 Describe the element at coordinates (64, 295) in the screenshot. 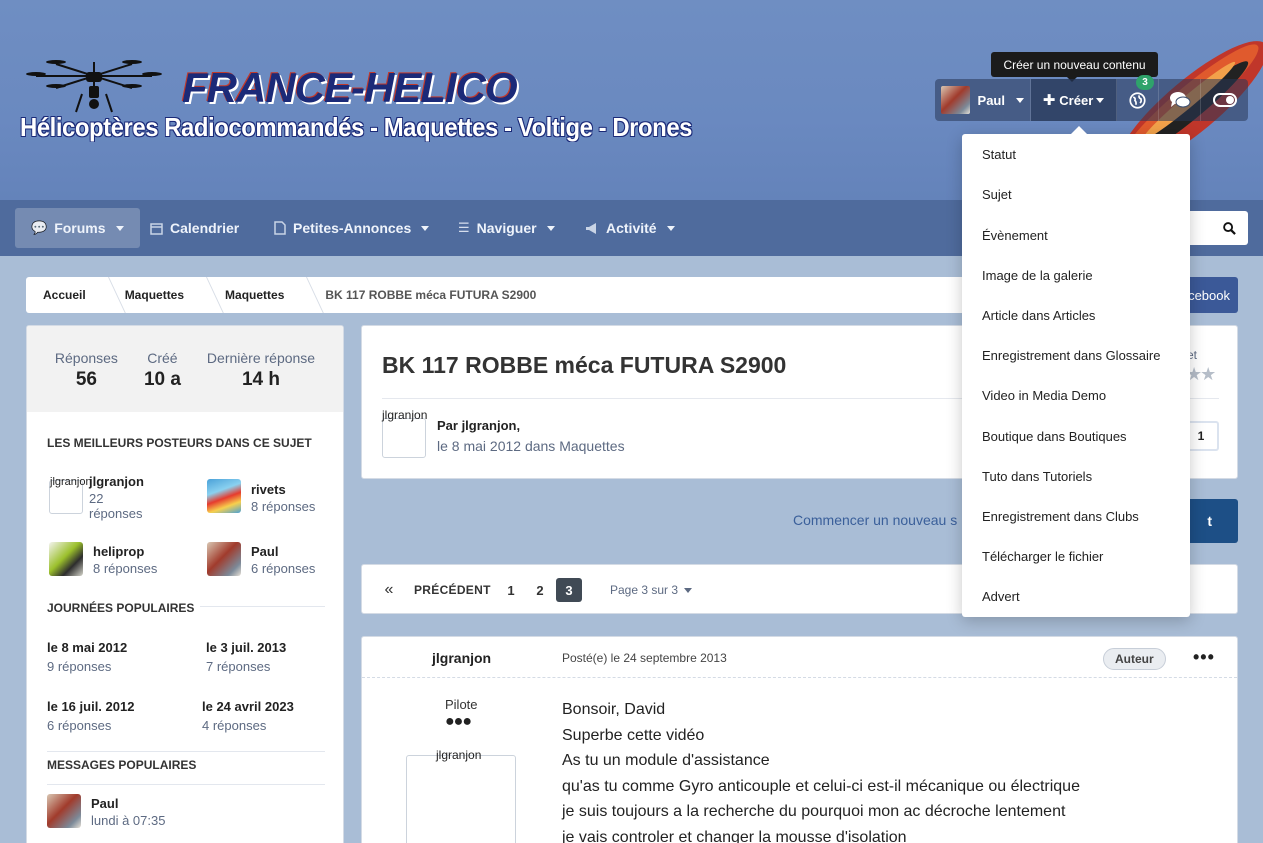

I see `breadcrumb-item-accueil: Accueil` at that location.